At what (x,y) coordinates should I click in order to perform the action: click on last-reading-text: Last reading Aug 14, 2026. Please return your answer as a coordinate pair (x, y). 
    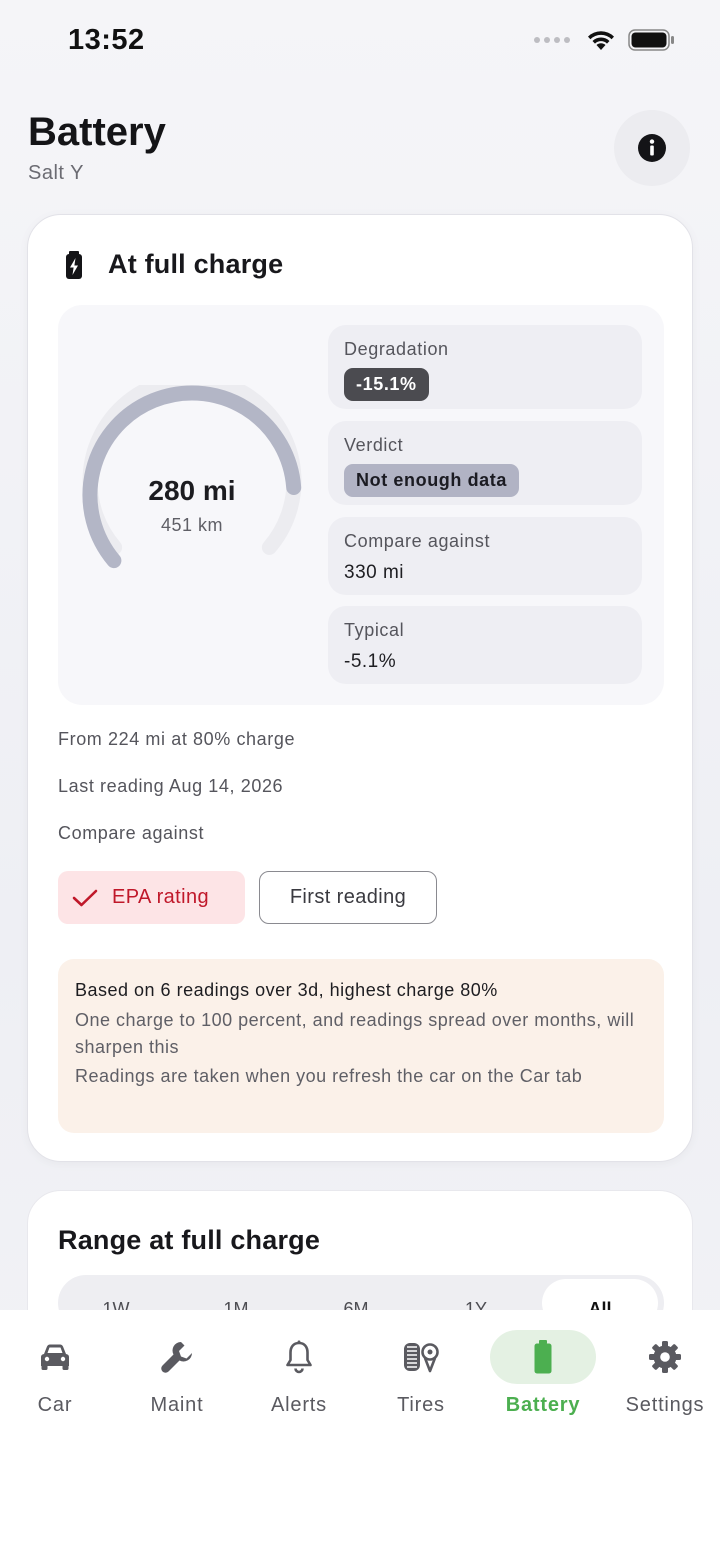
    Looking at the image, I should click on (171, 786).